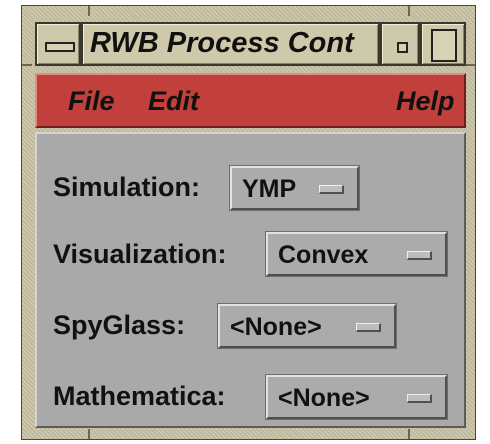 The image size is (490, 444). What do you see at coordinates (250, 100) in the screenshot?
I see `menu-bar: File Edit Help` at bounding box center [250, 100].